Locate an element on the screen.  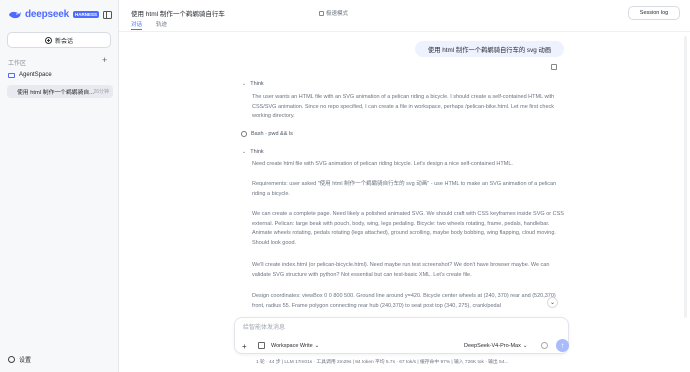
model-select: DeepSeek-V4-Pro-Max ⌄ is located at coordinates (495, 346).